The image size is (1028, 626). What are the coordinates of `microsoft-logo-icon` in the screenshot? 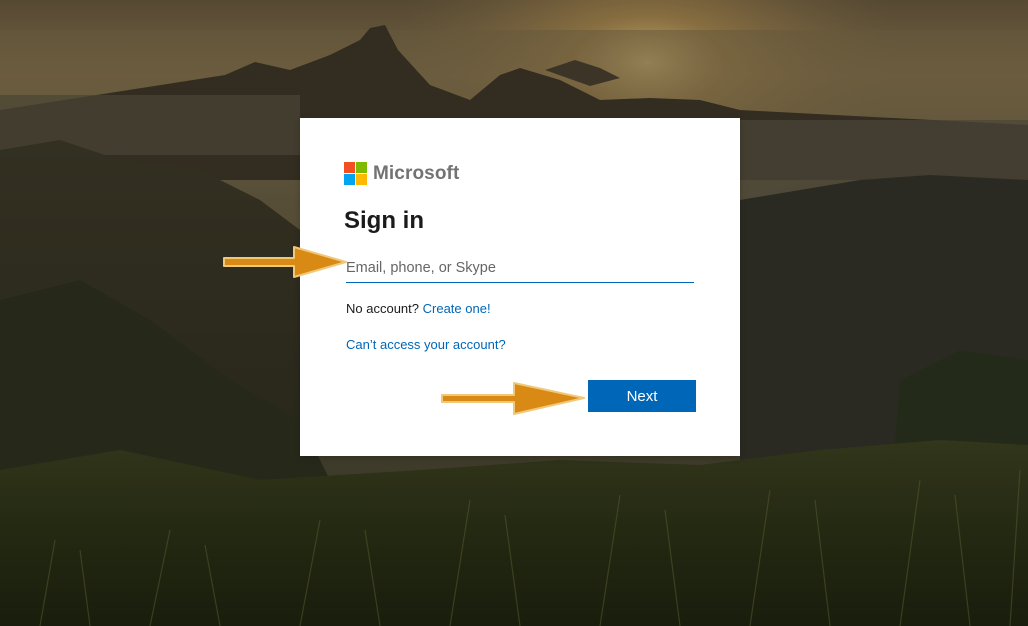 It's located at (355, 173).